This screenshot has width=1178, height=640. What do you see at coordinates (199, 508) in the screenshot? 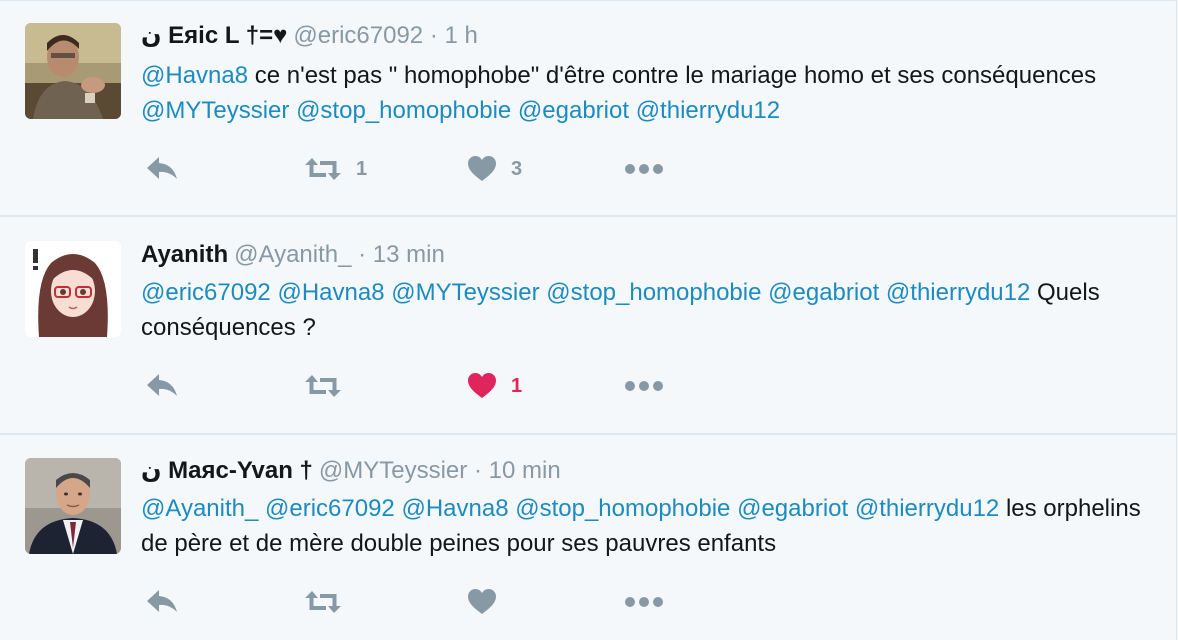
I see `mention-link: @Ayanith_` at bounding box center [199, 508].